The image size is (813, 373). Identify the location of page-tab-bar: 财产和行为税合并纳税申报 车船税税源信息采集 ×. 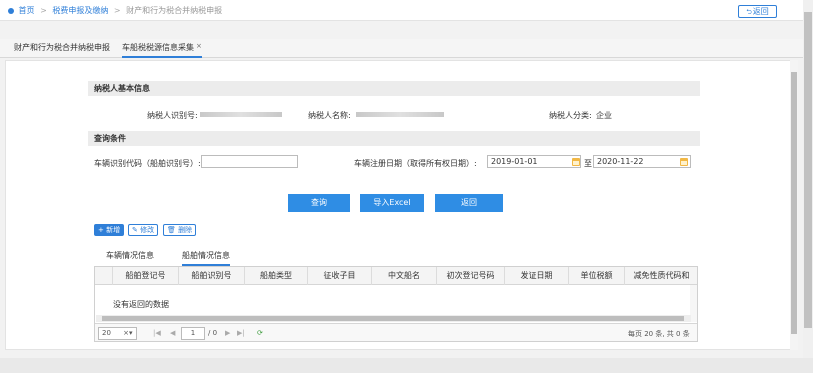
(401, 48).